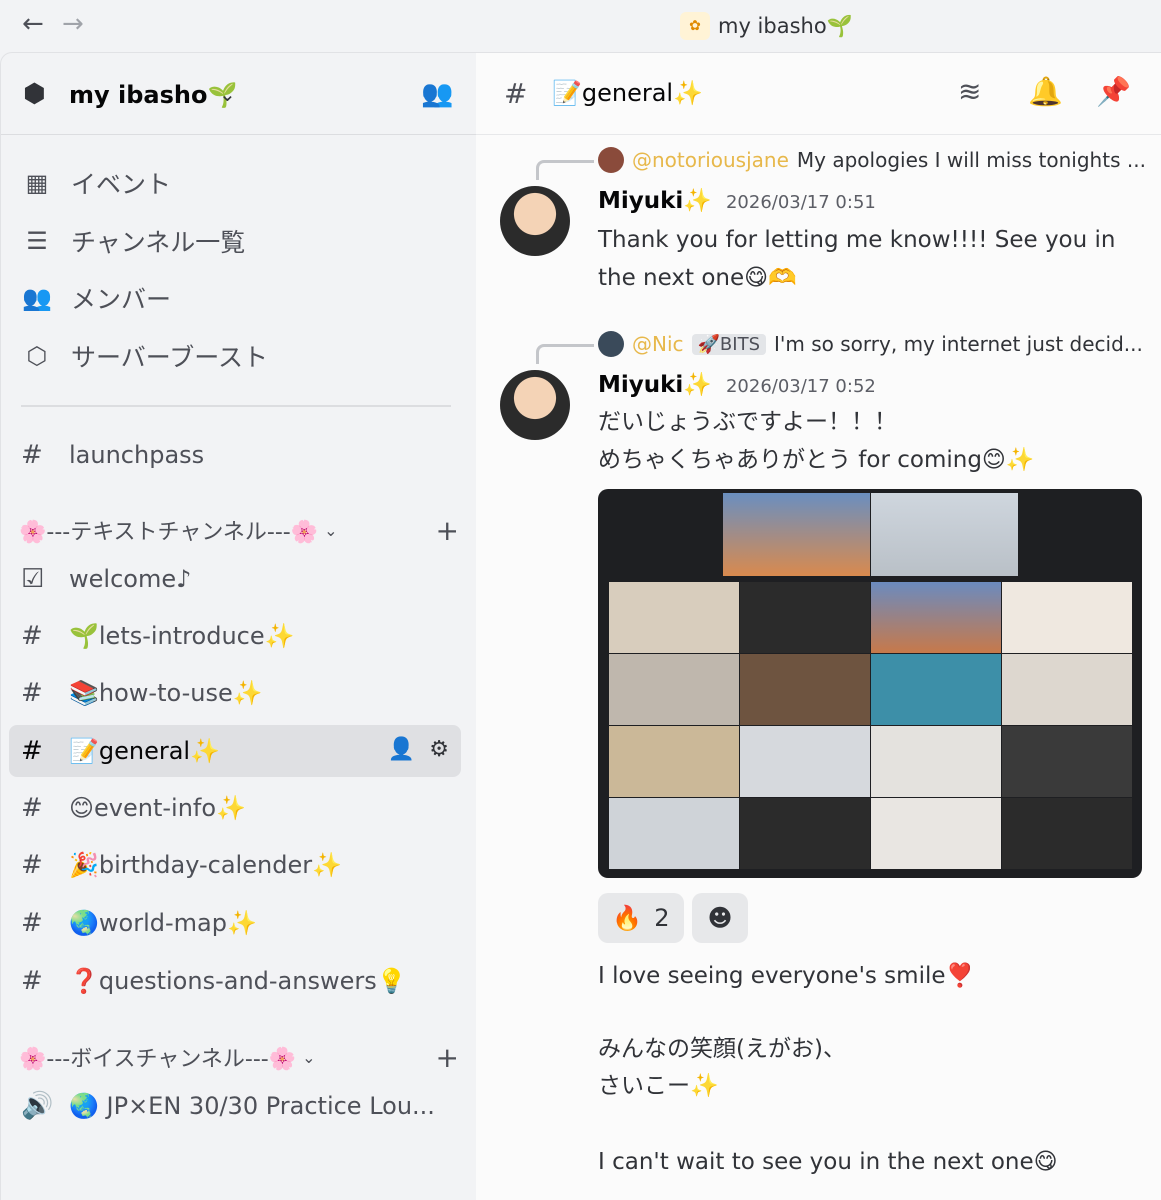  Describe the element at coordinates (695, 26) in the screenshot. I see `app-logo: ✿` at that location.